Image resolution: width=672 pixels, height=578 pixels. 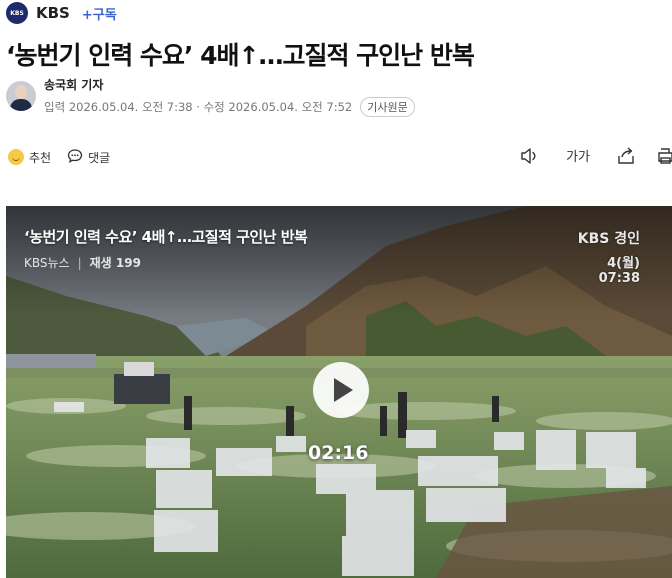 What do you see at coordinates (608, 239) in the screenshot?
I see `watermark-channel: KBS 경인` at bounding box center [608, 239].